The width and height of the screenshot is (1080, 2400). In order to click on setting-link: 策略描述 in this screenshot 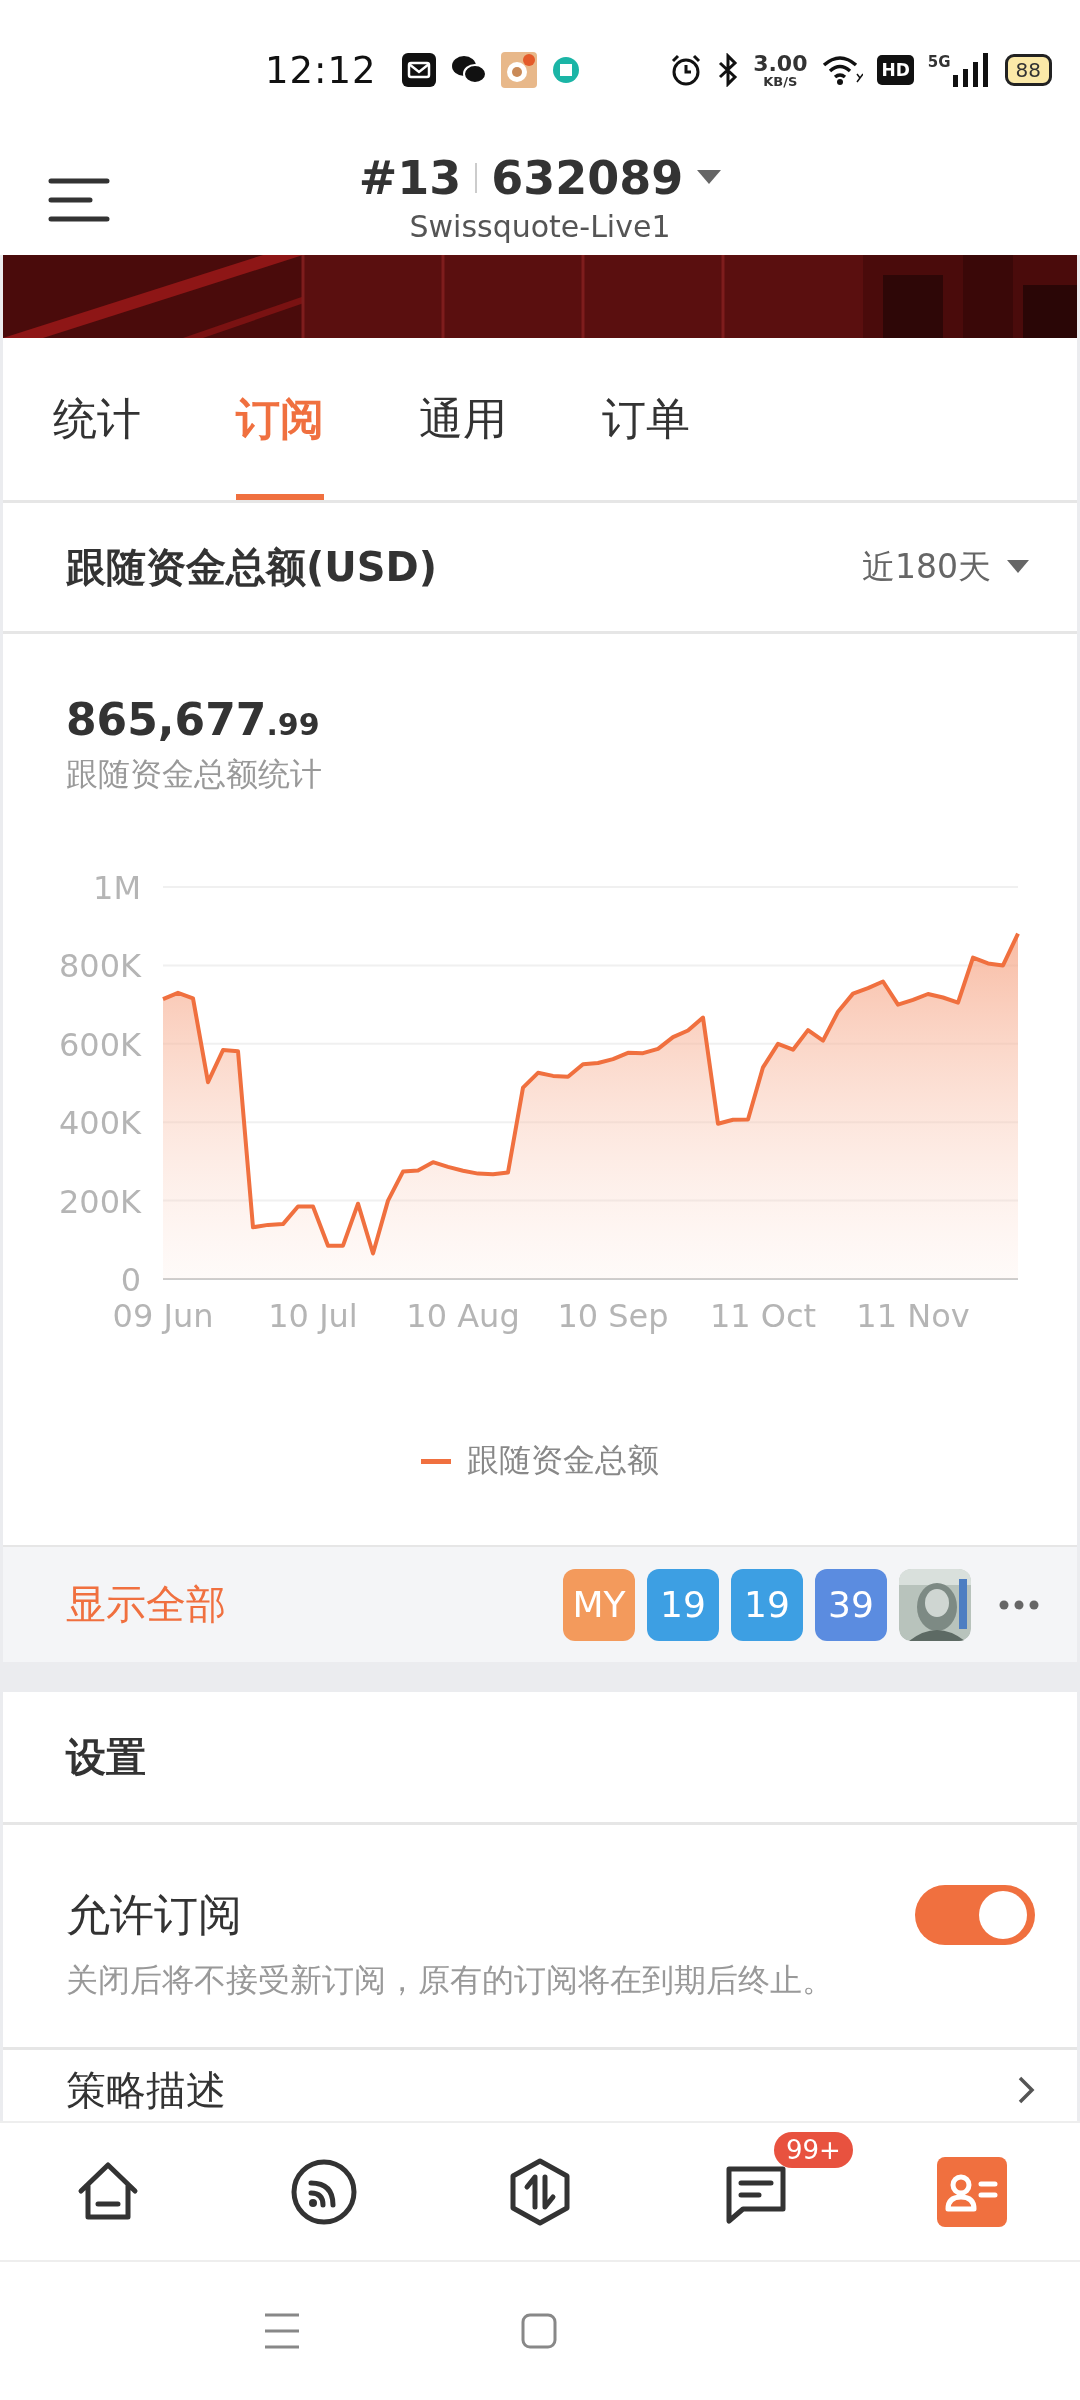, I will do `click(146, 2090)`.